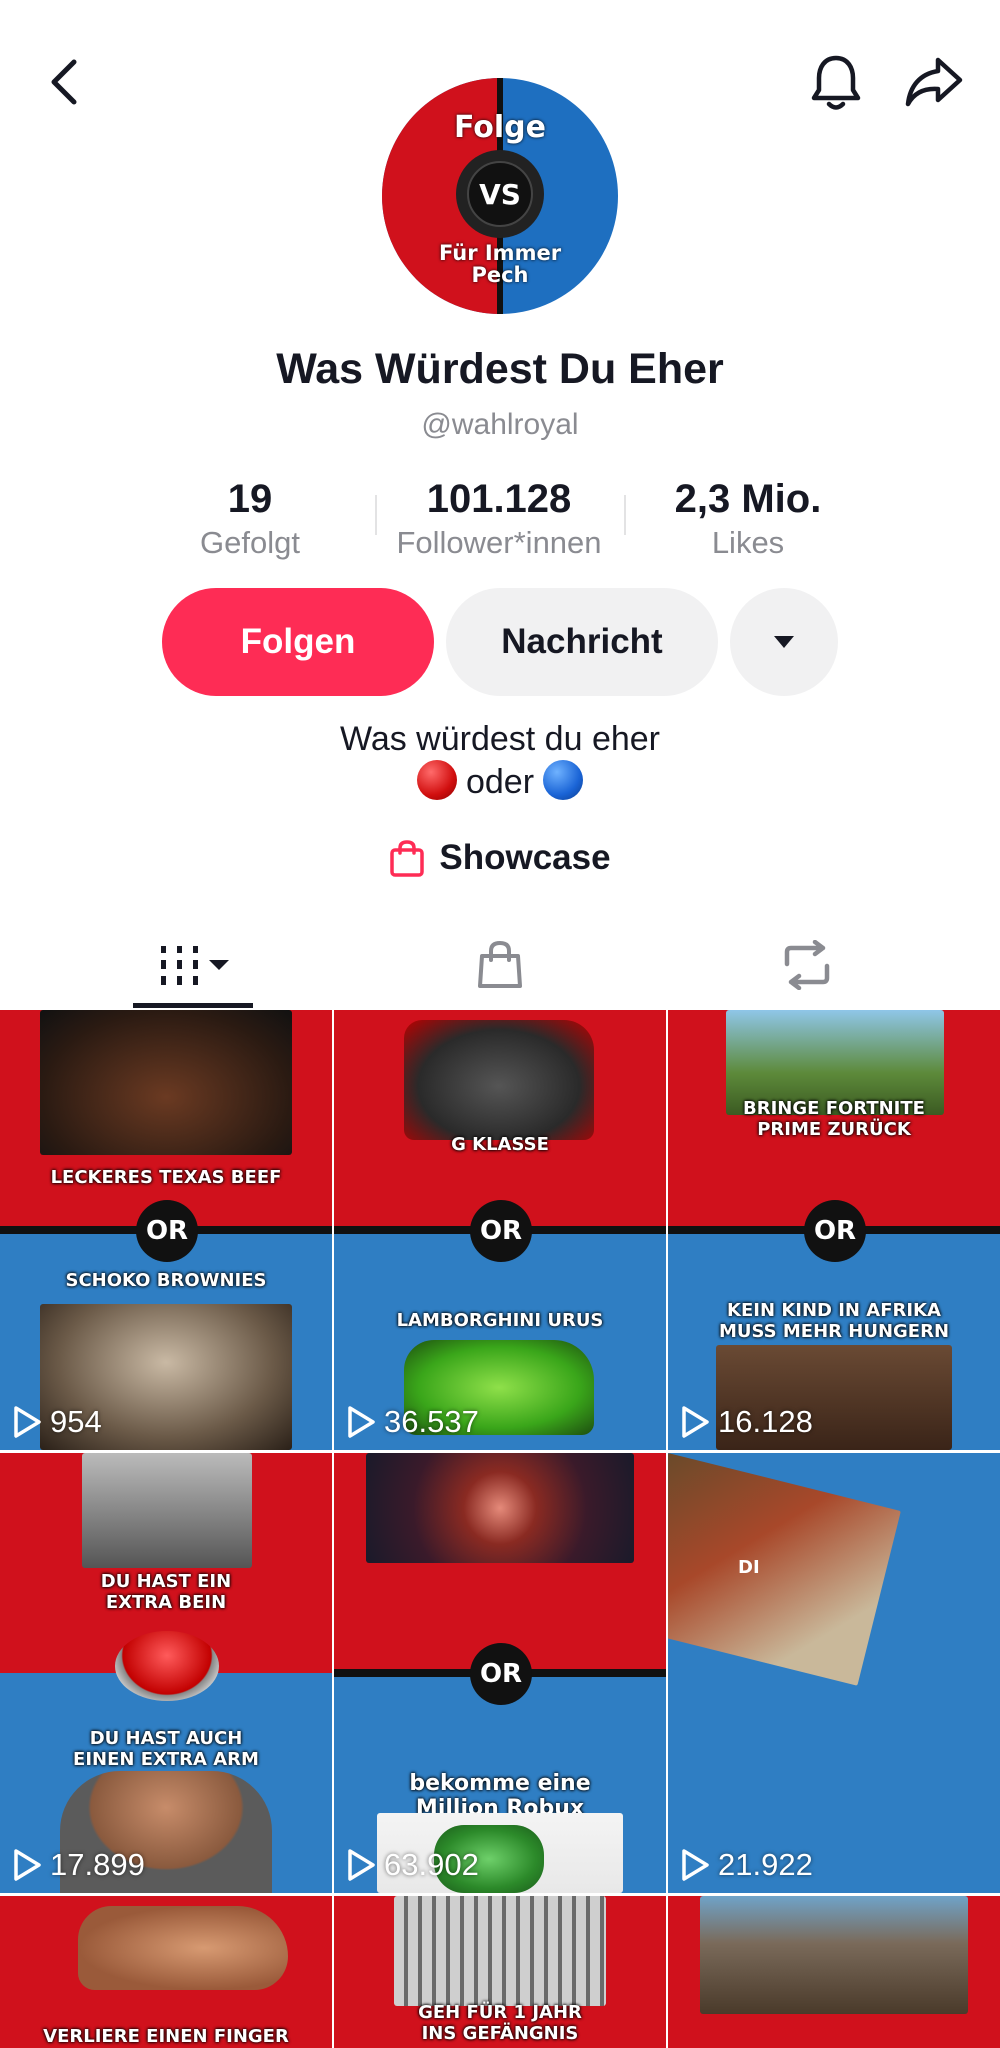 This screenshot has height=2048, width=1000. I want to click on red-circle-icon, so click(436, 780).